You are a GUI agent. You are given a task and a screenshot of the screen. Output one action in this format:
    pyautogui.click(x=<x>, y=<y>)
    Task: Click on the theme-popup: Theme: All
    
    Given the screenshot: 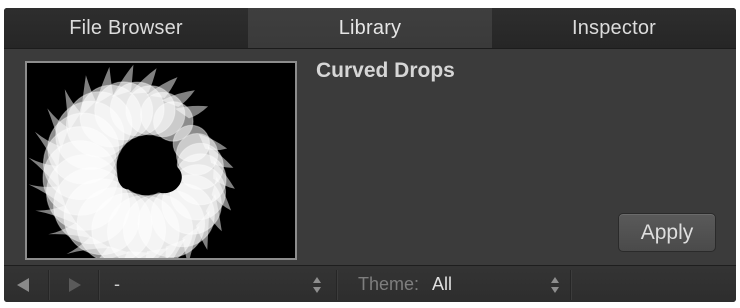 What is the action you would take?
    pyautogui.click(x=454, y=284)
    